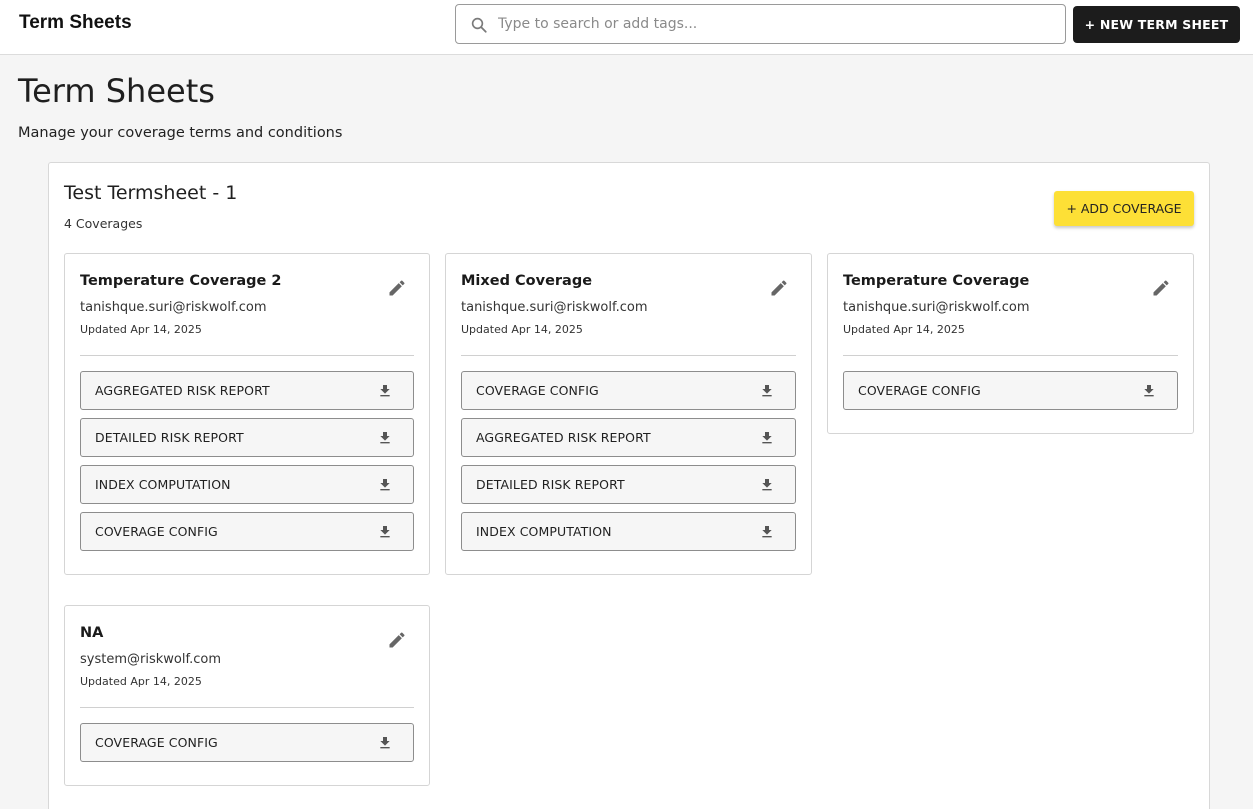 The height and width of the screenshot is (809, 1253). What do you see at coordinates (92, 633) in the screenshot?
I see `coverage-name: NA` at bounding box center [92, 633].